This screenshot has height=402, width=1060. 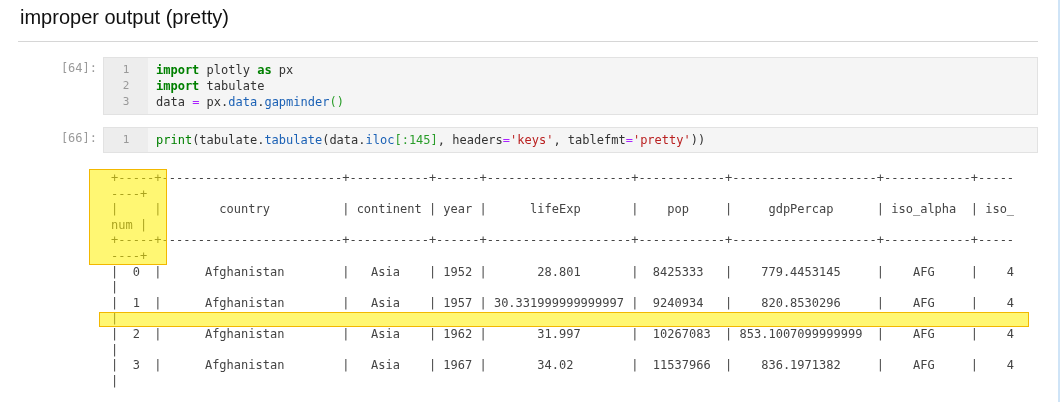 I want to click on code-line: import tabulate, so click(x=211, y=86).